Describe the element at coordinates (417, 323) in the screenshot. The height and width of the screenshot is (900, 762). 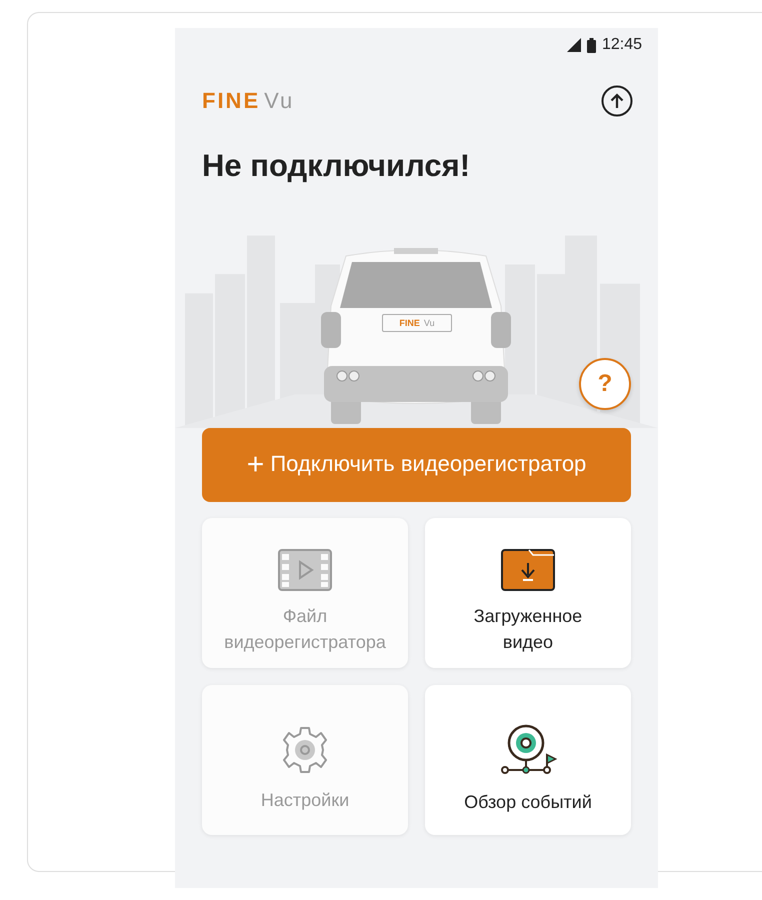
I see `license-plate: FINE Vu` at that location.